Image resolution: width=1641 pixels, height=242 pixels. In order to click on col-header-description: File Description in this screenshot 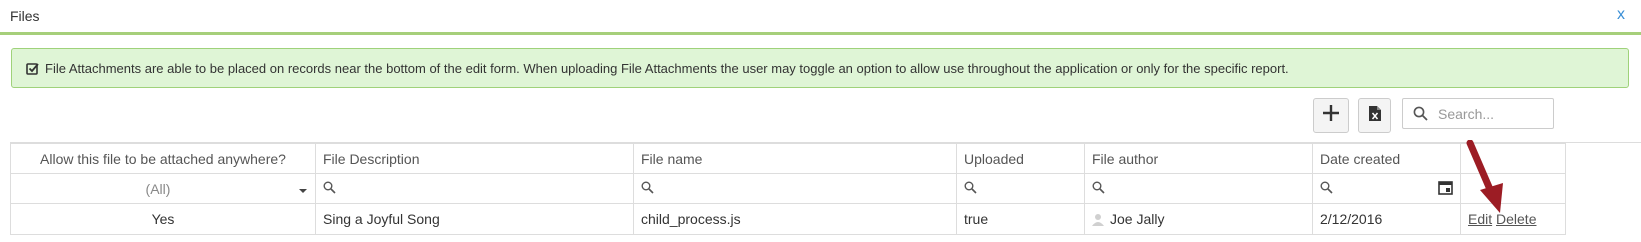, I will do `click(474, 158)`.